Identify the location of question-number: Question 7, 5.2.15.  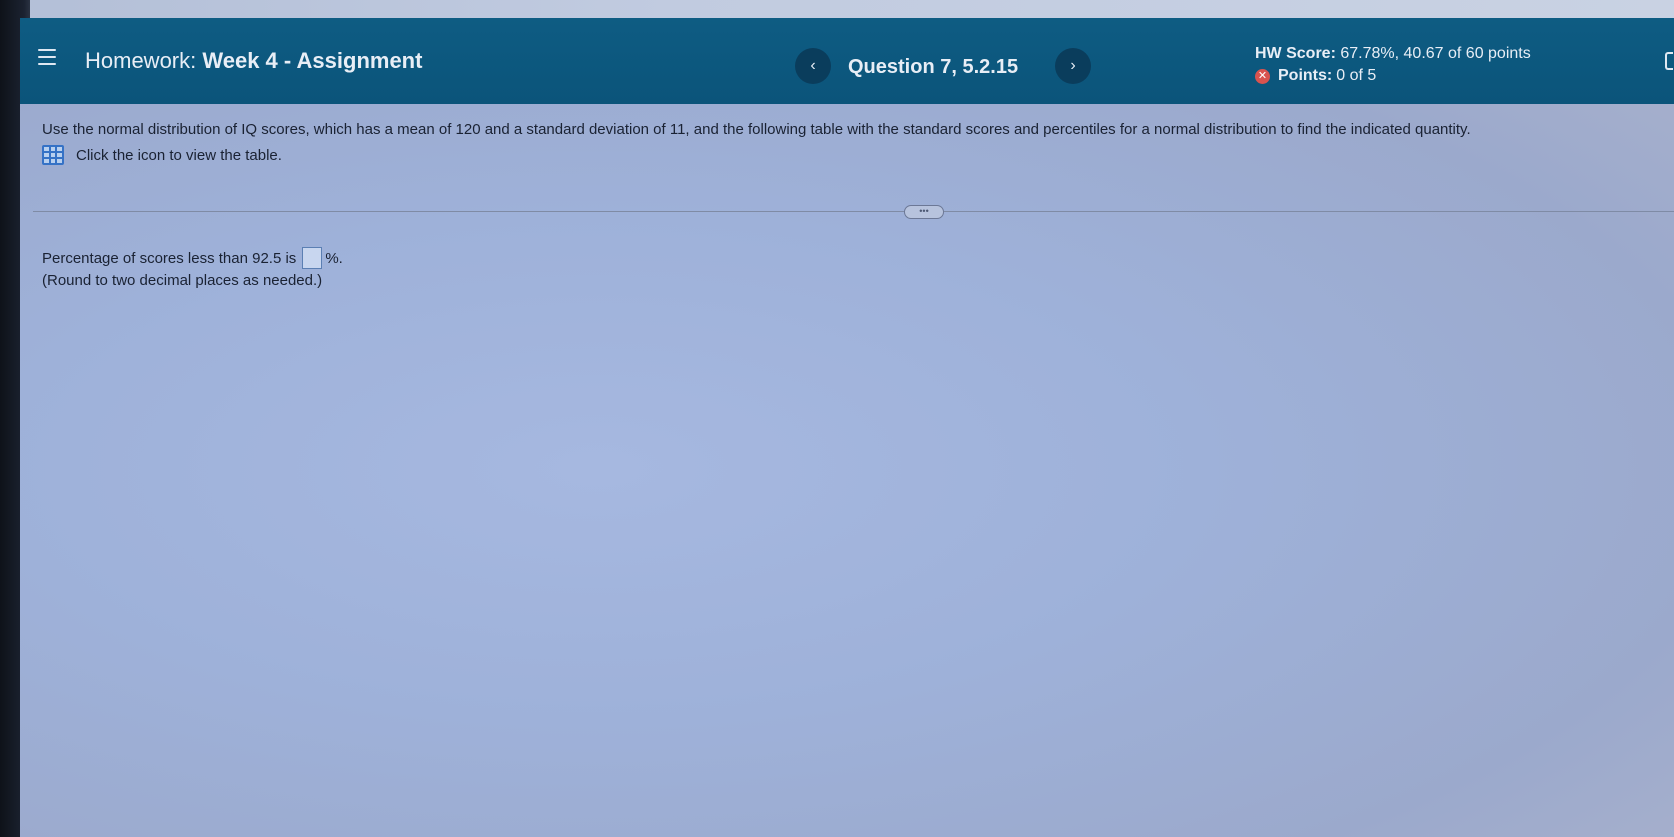
(933, 67).